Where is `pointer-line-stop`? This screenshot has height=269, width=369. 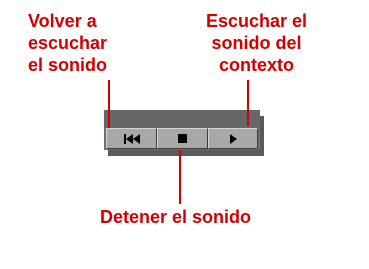 pointer-line-stop is located at coordinates (180, 177).